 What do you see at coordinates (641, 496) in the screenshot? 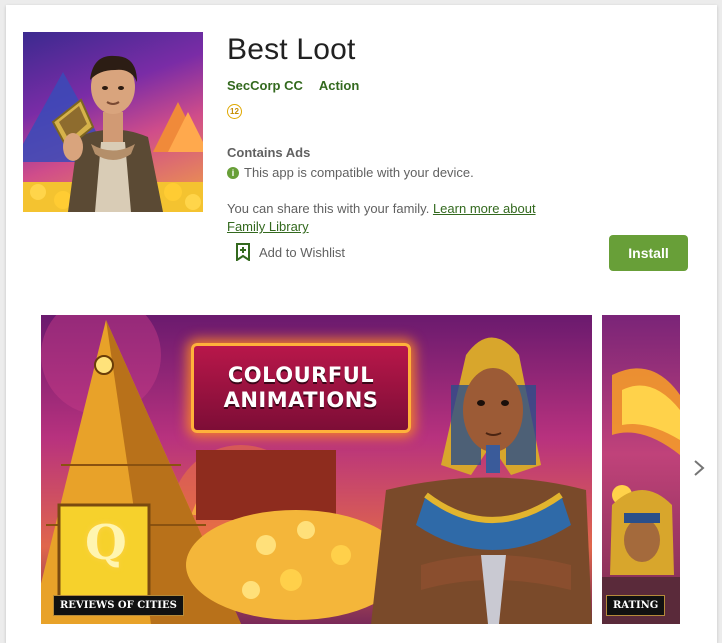
I see `screenshot-2-artwork` at bounding box center [641, 496].